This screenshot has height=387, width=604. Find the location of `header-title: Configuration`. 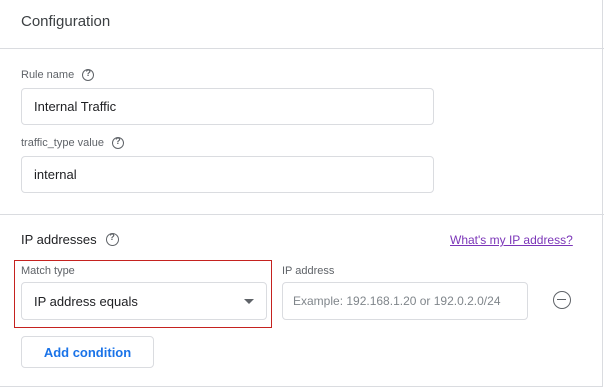

header-title: Configuration is located at coordinates (66, 21).